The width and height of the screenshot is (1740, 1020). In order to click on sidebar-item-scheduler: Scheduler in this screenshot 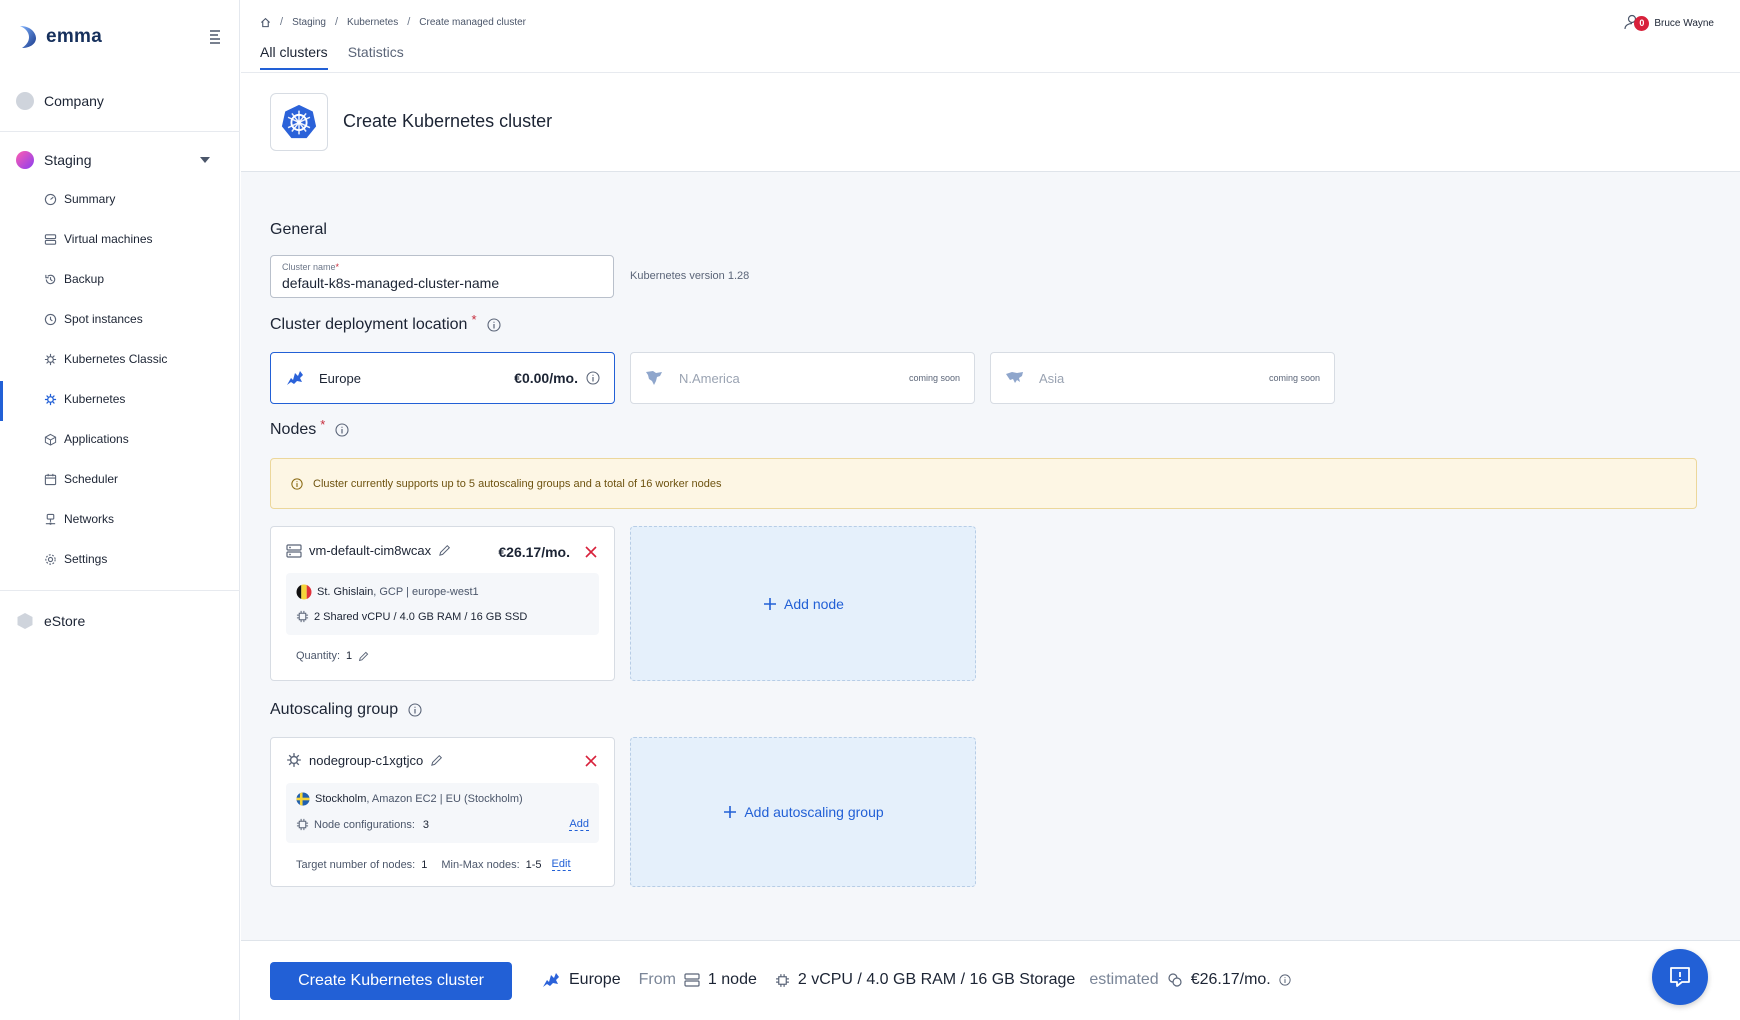, I will do `click(81, 479)`.